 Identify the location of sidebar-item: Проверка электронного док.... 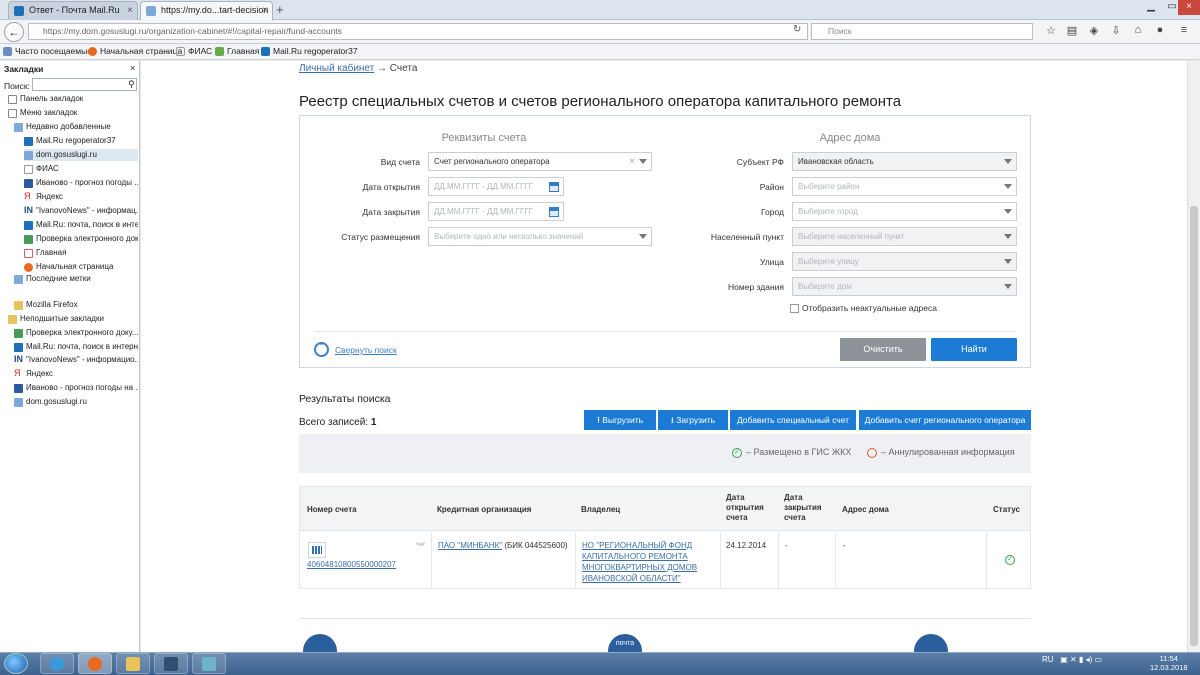
(81, 239).